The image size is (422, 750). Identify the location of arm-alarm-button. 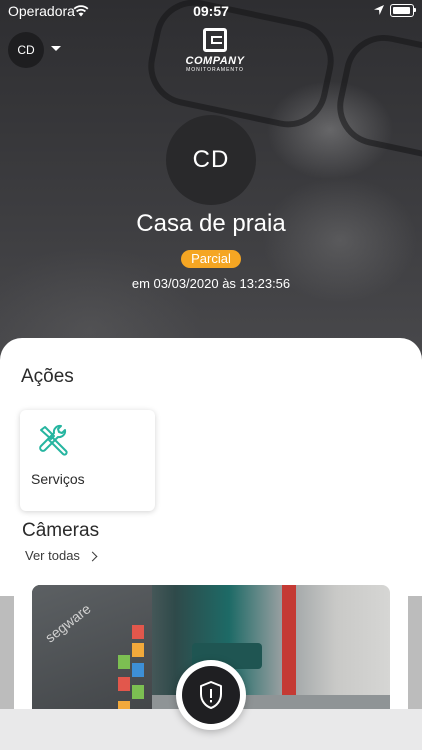
(211, 695).